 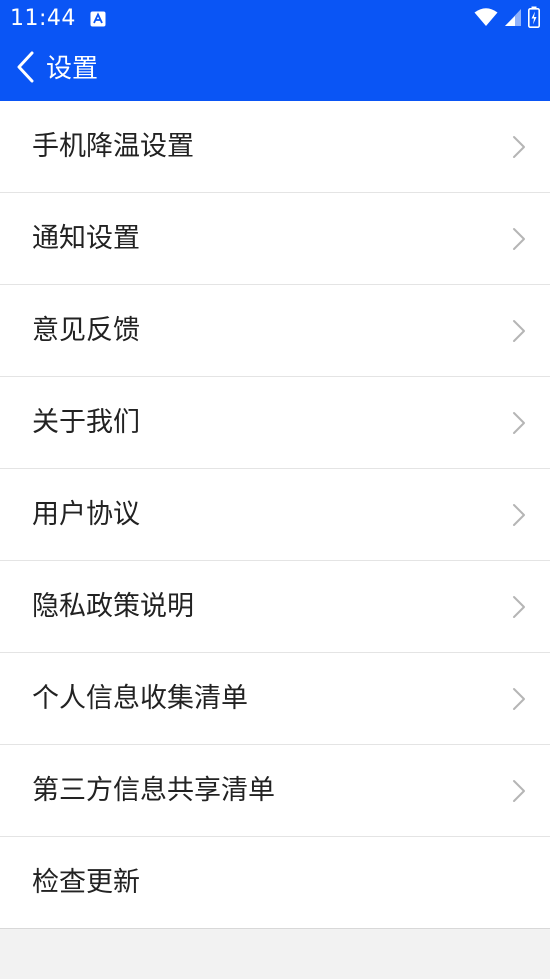 I want to click on settings-item-user-agreement: 用户协议, so click(x=275, y=515).